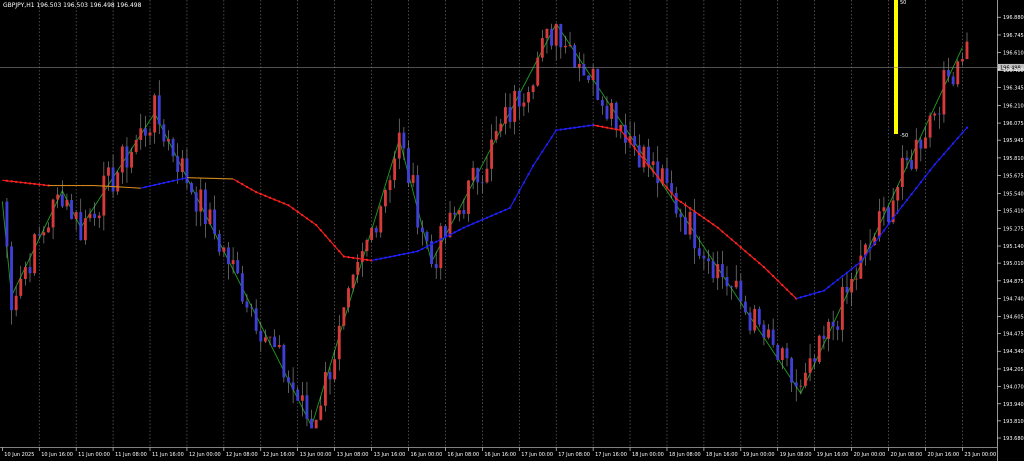  Describe the element at coordinates (896, 67) in the screenshot. I see `indicator-bar-rect` at that location.